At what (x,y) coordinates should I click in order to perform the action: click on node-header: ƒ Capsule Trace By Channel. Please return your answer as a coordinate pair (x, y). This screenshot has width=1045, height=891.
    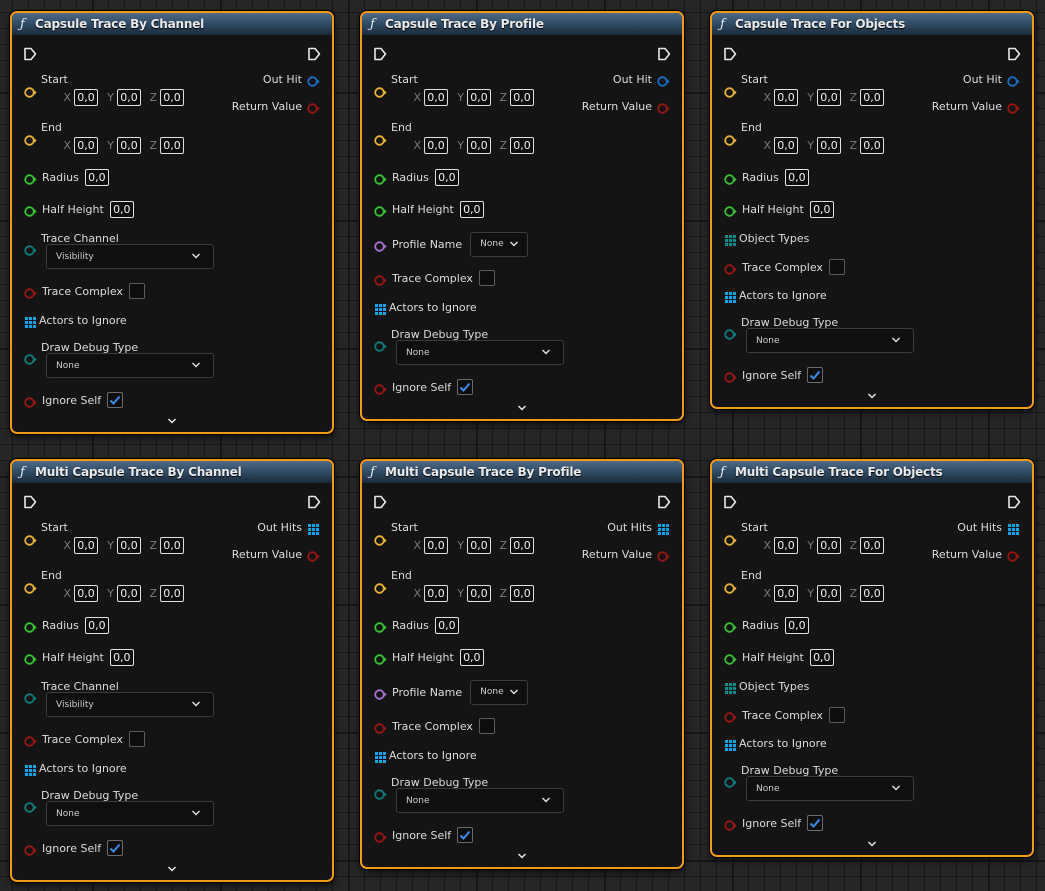
    Looking at the image, I should click on (172, 24).